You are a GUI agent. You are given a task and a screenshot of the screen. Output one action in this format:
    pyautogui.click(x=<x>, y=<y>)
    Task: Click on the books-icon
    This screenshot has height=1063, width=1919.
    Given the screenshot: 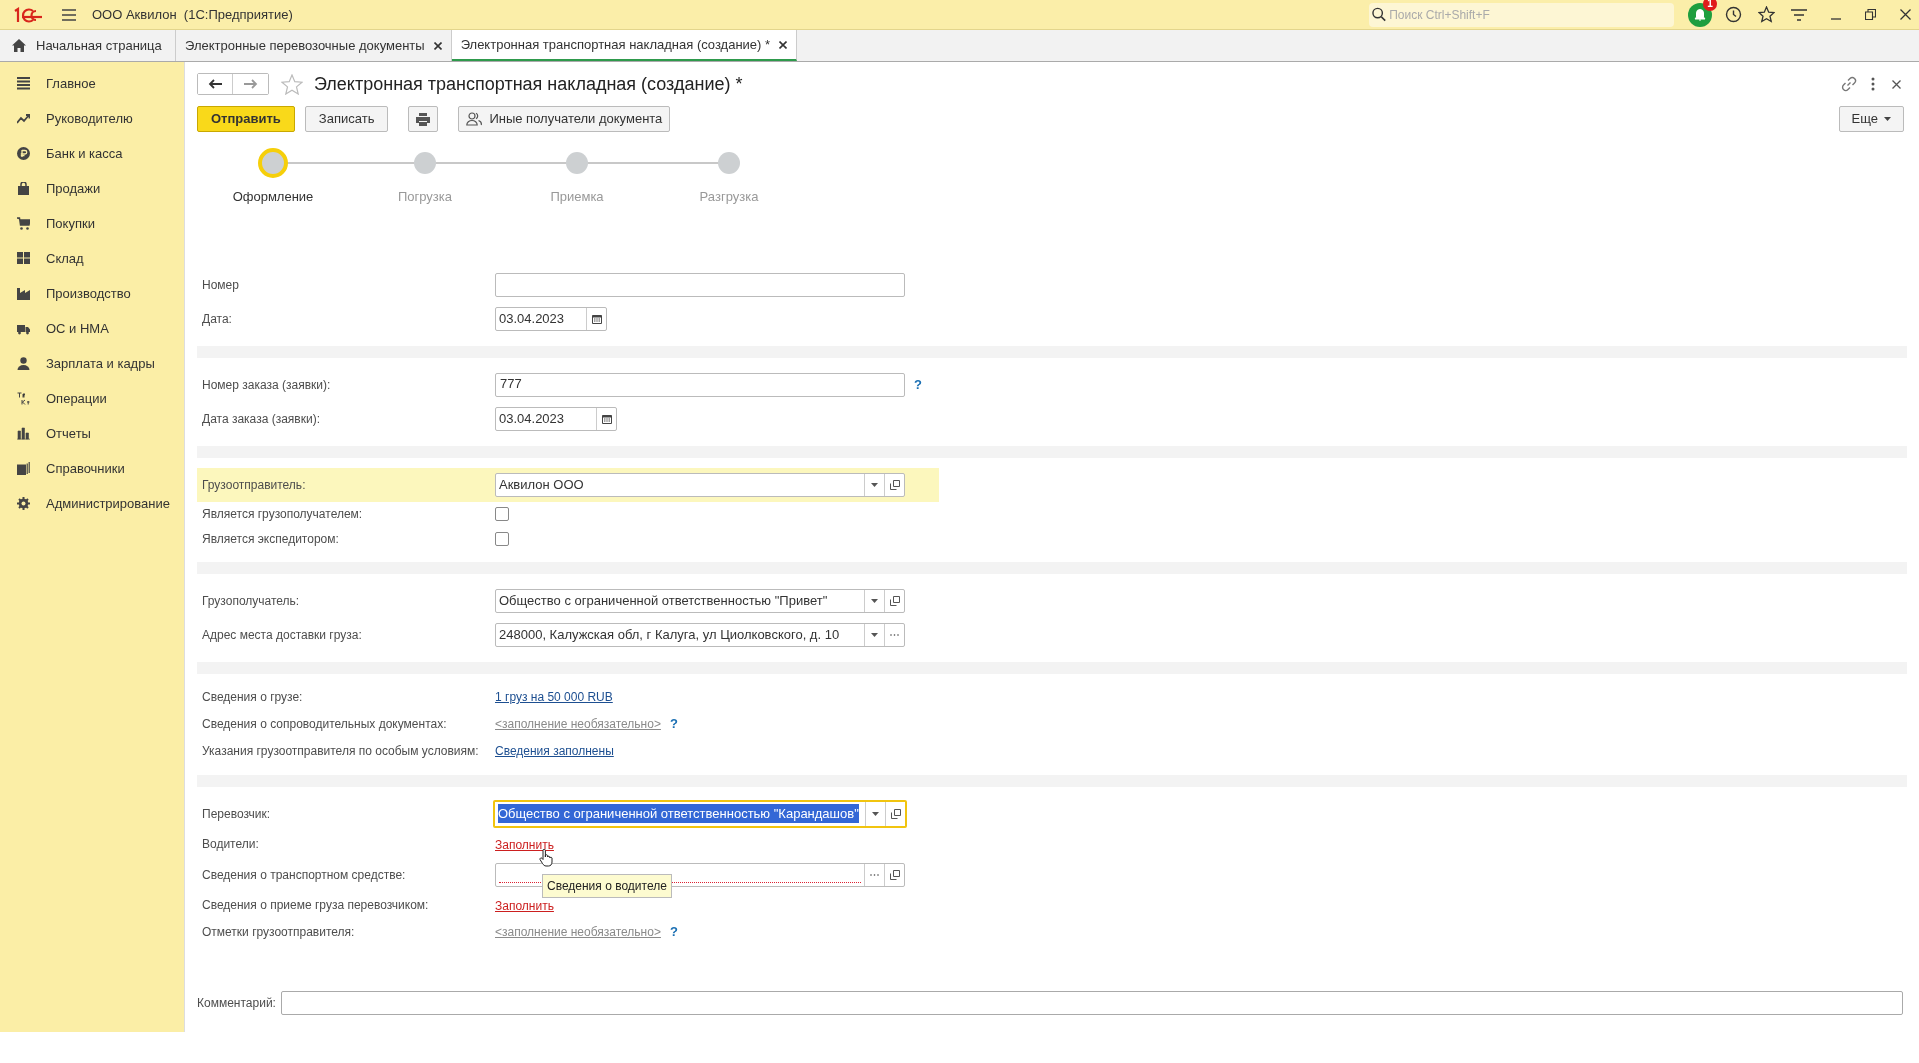 What is the action you would take?
    pyautogui.click(x=23, y=468)
    